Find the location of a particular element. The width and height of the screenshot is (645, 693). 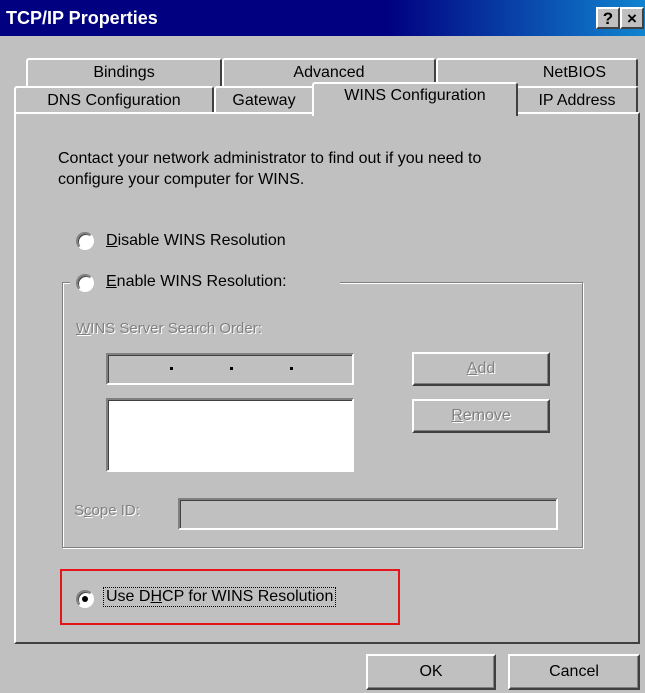

help-button: ? is located at coordinates (608, 18).